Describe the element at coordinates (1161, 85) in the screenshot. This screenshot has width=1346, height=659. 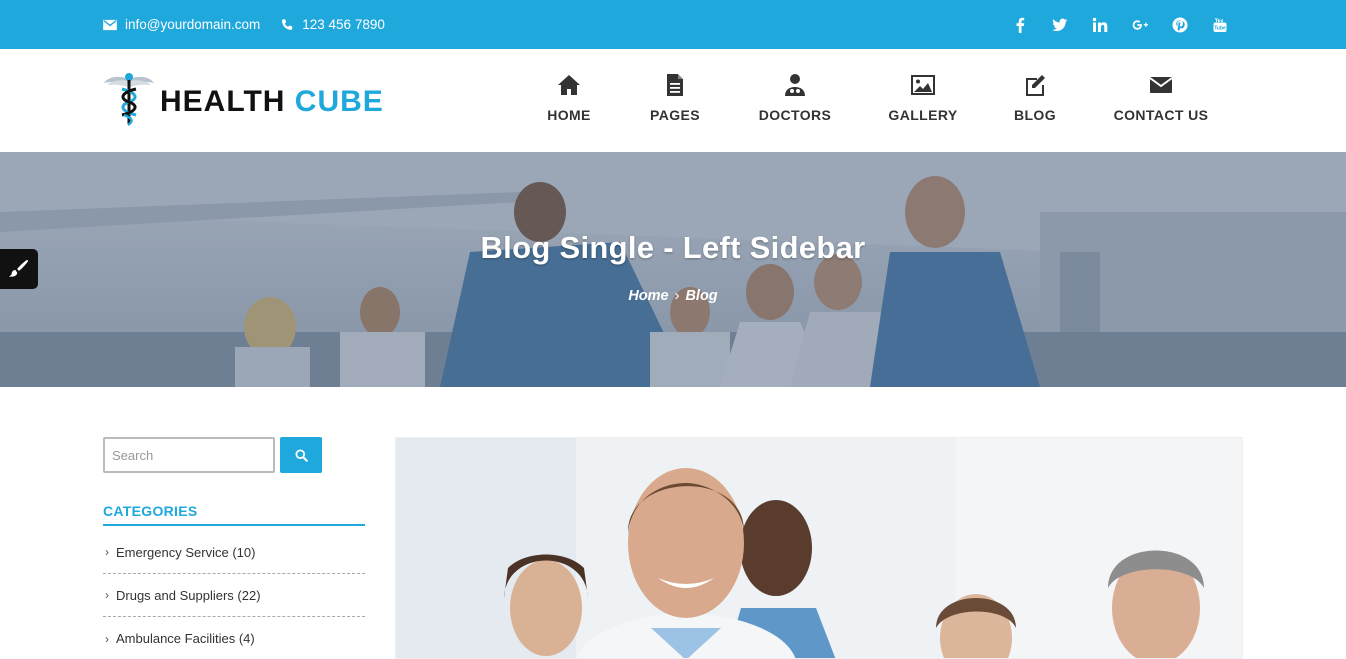
I see `envelope-icon` at that location.